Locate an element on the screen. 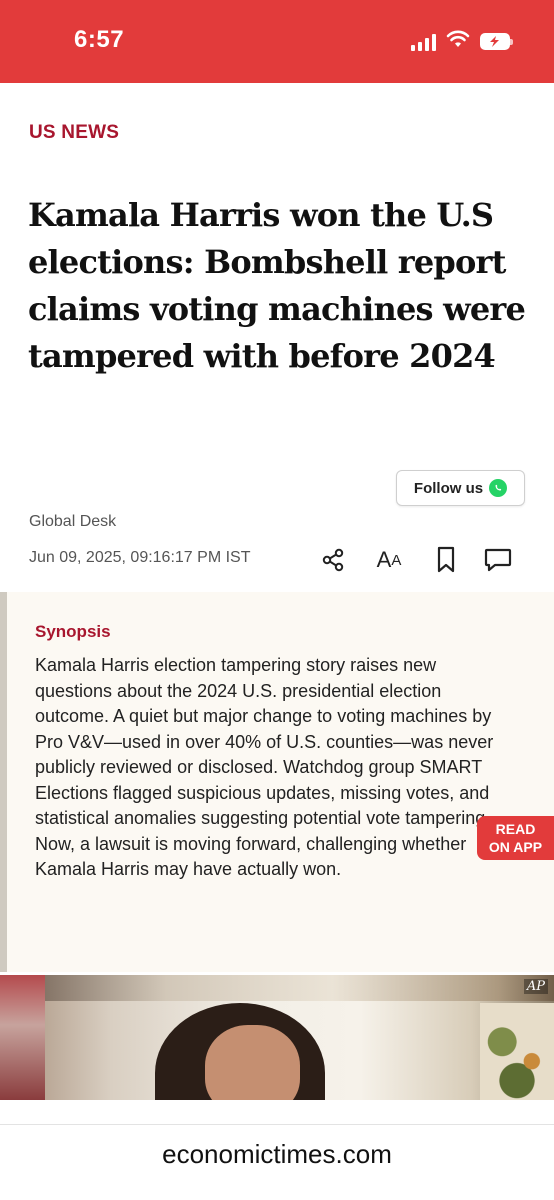 The image size is (554, 1200). whatsapp-icon is located at coordinates (498, 488).